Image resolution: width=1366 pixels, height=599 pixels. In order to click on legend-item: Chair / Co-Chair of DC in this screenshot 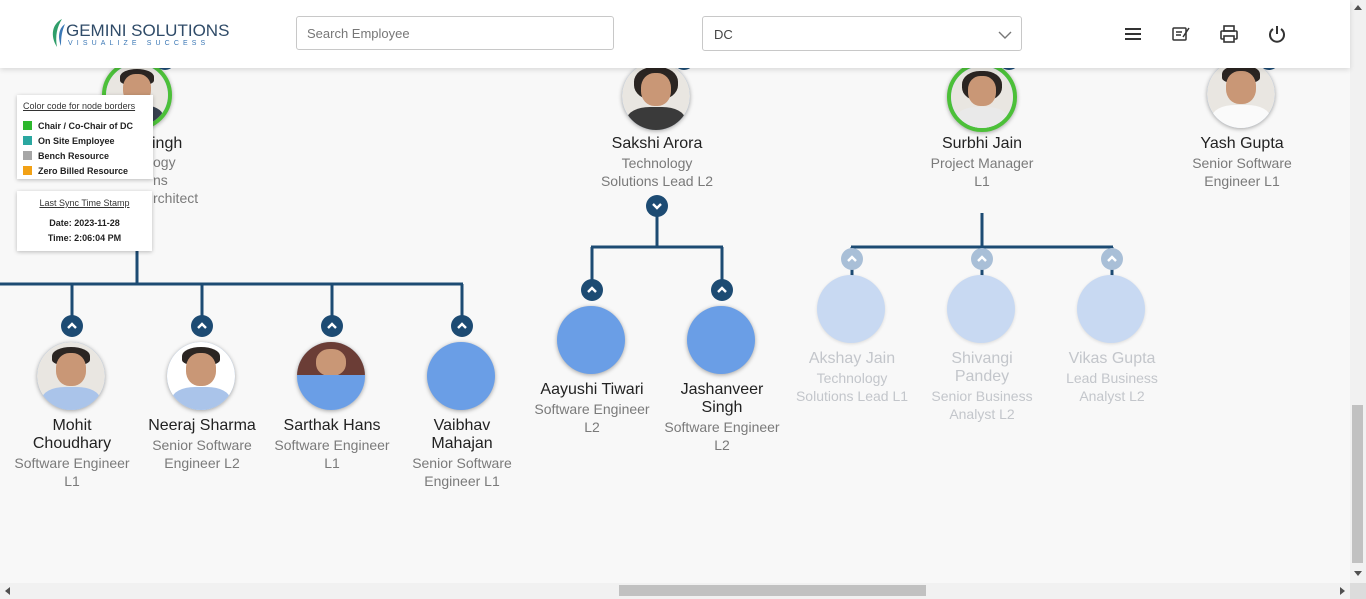, I will do `click(78, 126)`.